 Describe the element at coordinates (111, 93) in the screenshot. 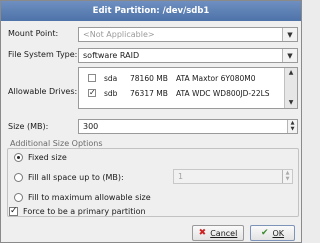

I see `drive-name: sdb` at that location.